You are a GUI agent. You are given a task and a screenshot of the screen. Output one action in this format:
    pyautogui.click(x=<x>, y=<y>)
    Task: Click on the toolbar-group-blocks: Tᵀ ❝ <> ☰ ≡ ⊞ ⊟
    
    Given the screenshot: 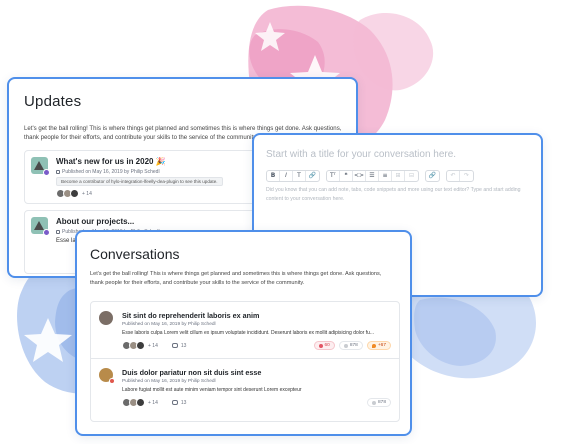 What is the action you would take?
    pyautogui.click(x=372, y=176)
    